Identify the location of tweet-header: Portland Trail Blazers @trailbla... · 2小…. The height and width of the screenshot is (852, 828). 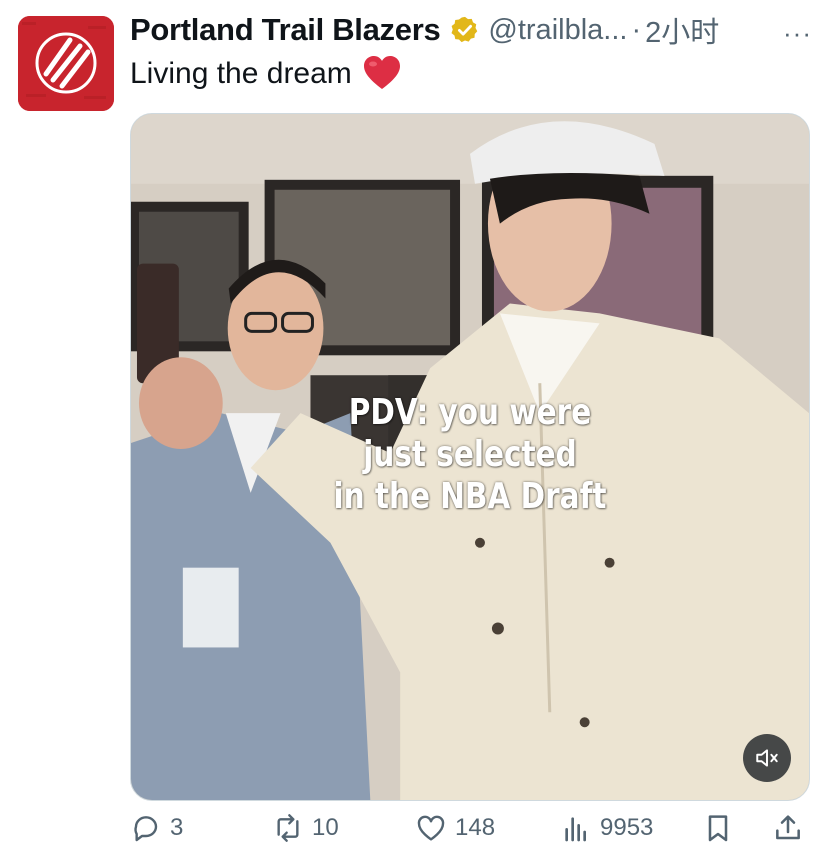
(475, 30).